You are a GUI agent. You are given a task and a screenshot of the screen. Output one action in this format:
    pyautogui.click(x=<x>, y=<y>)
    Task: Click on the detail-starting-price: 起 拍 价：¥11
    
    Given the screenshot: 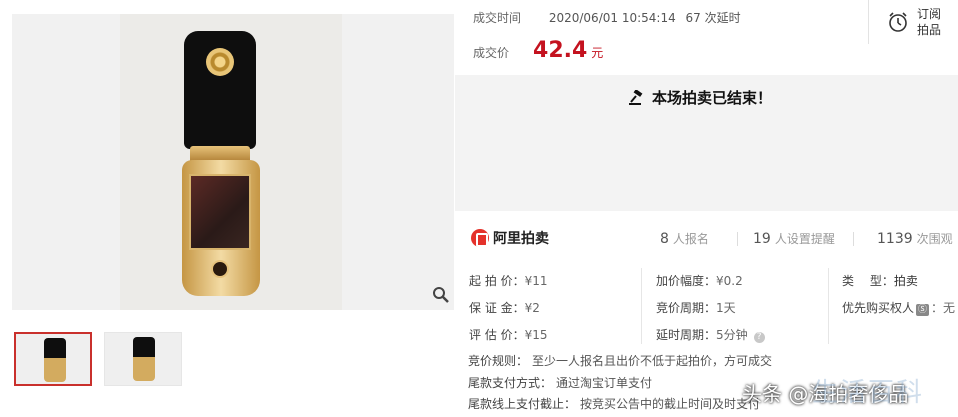 What is the action you would take?
    pyautogui.click(x=508, y=280)
    